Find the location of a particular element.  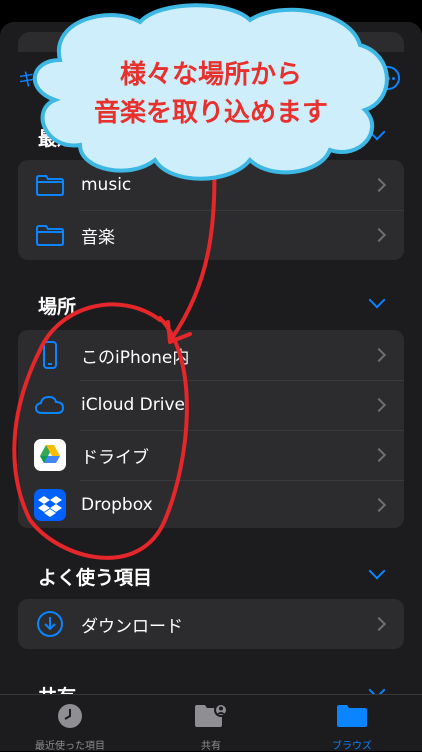

tab-shared: 共有 is located at coordinates (211, 727).